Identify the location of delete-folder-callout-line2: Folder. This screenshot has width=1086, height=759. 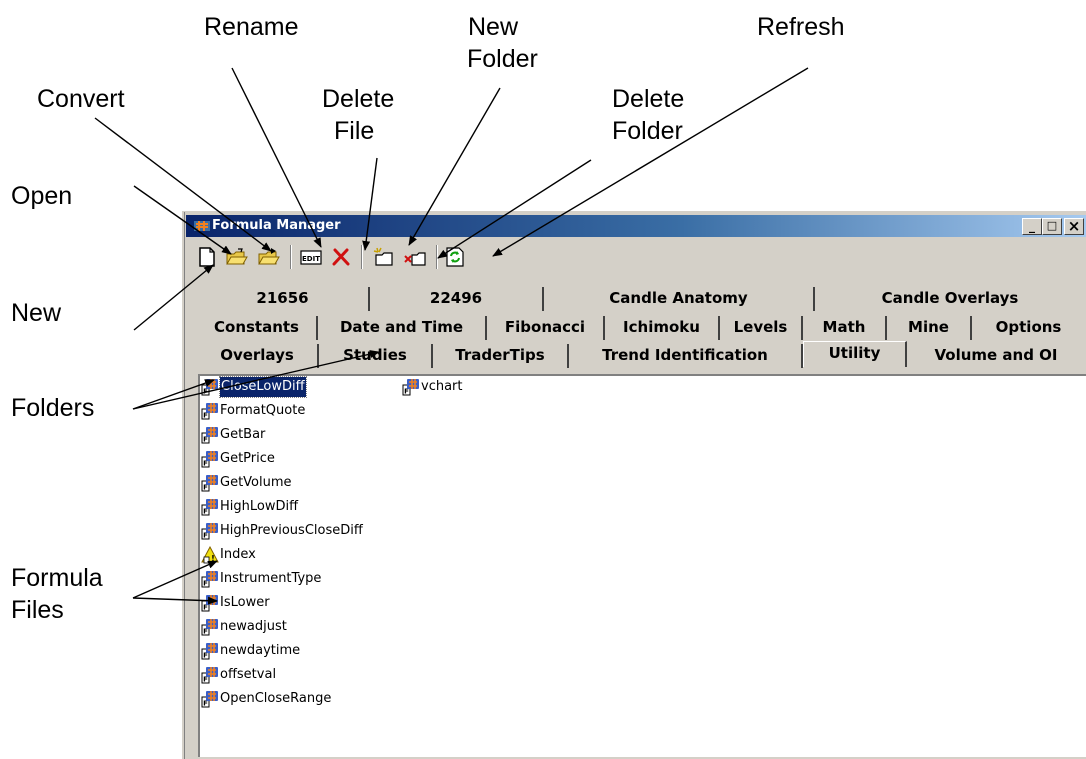
(647, 131).